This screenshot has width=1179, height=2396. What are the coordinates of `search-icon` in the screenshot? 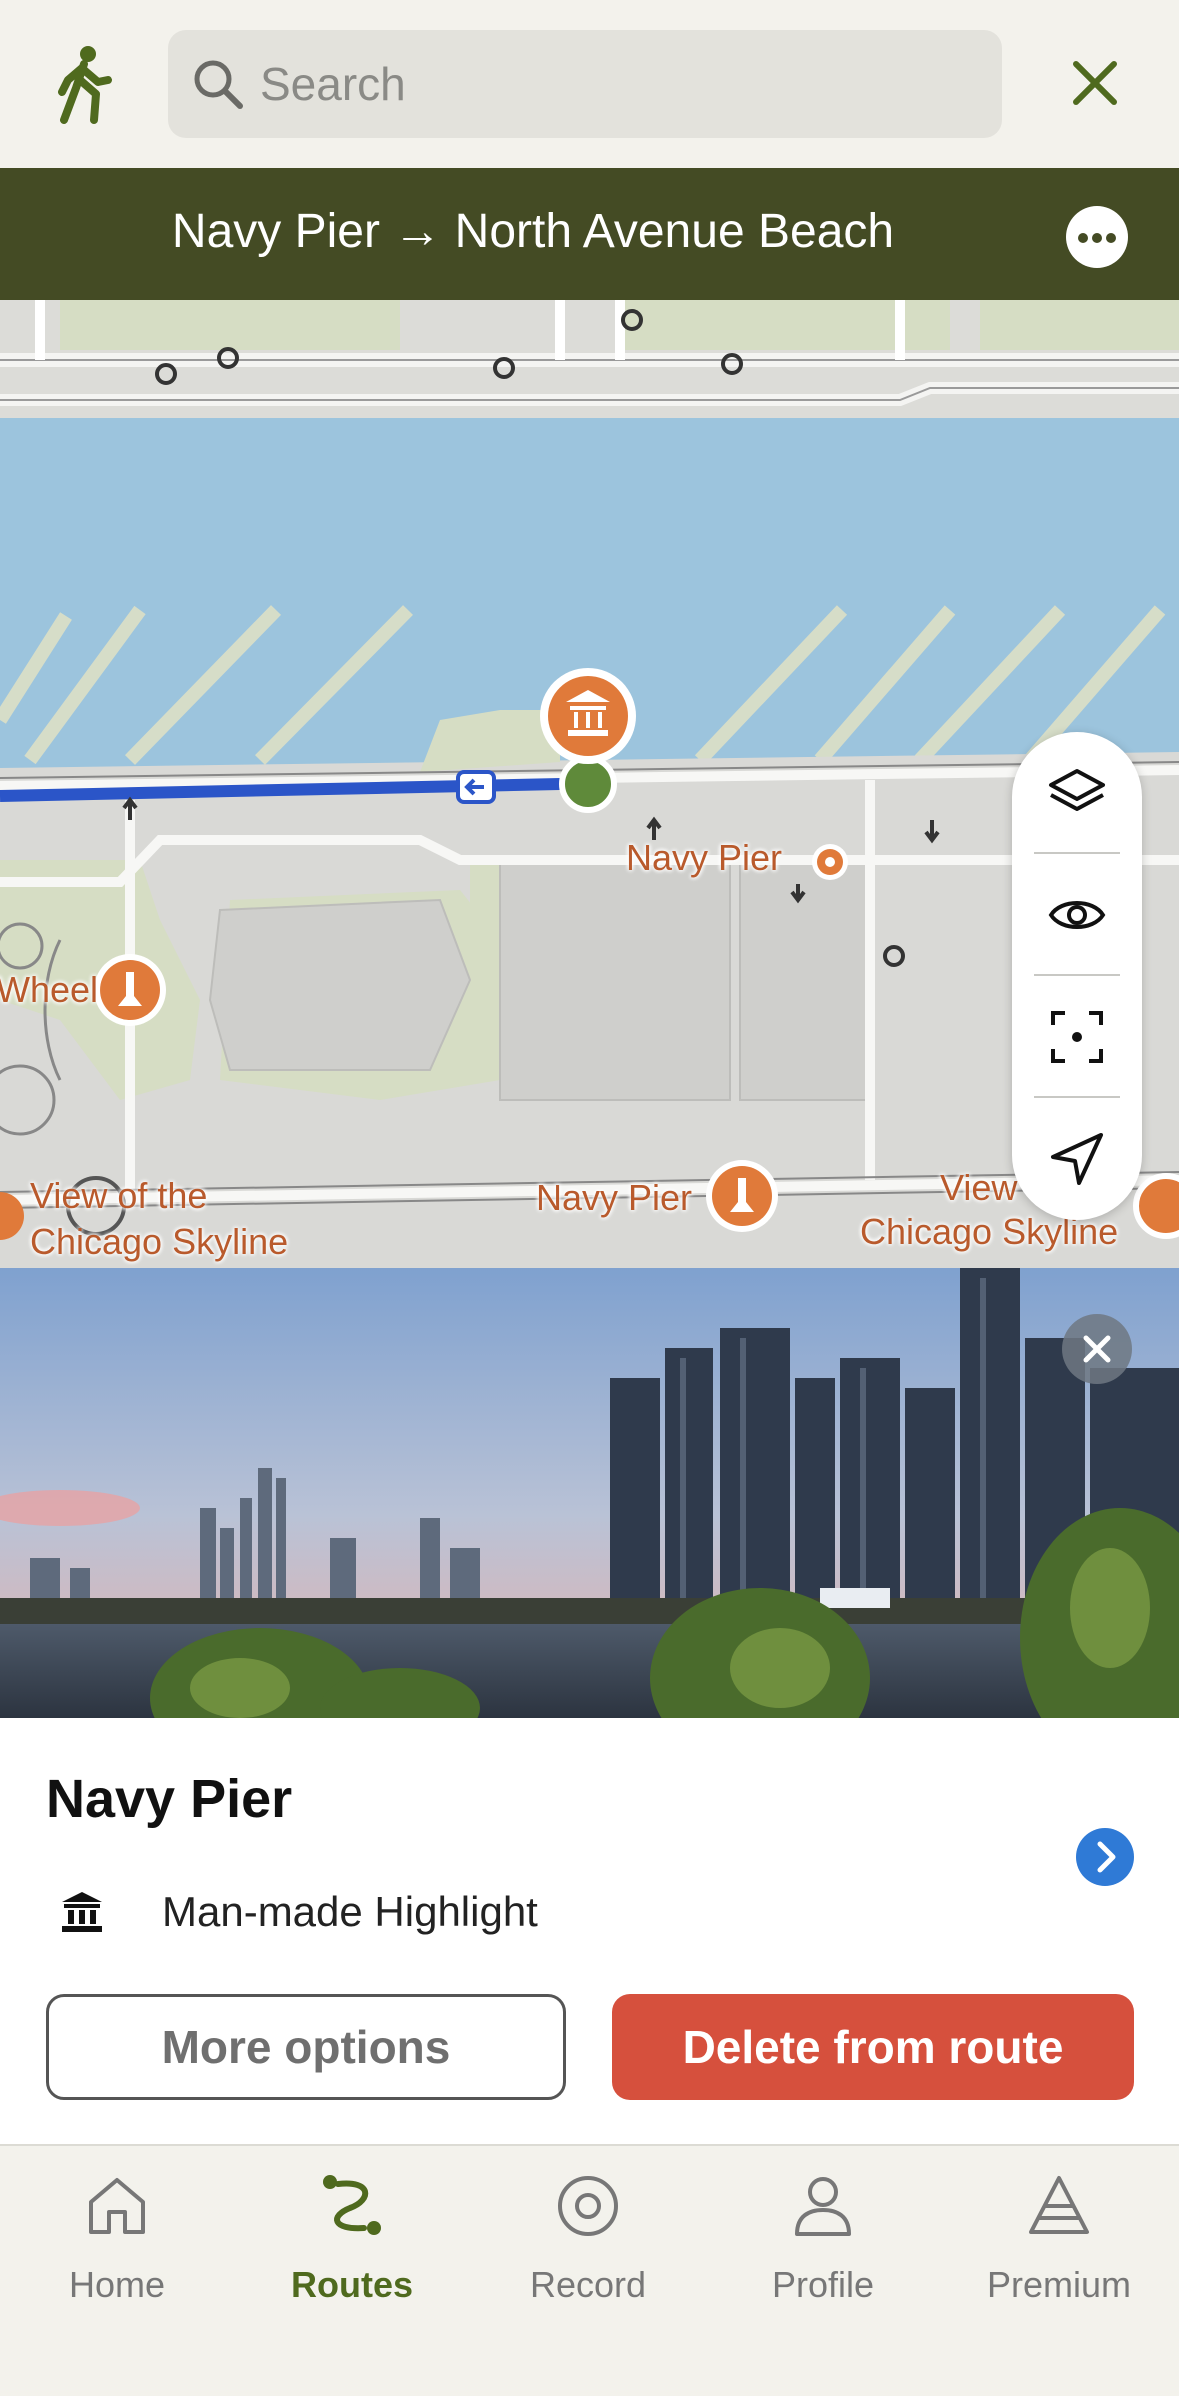 It's located at (218, 84).